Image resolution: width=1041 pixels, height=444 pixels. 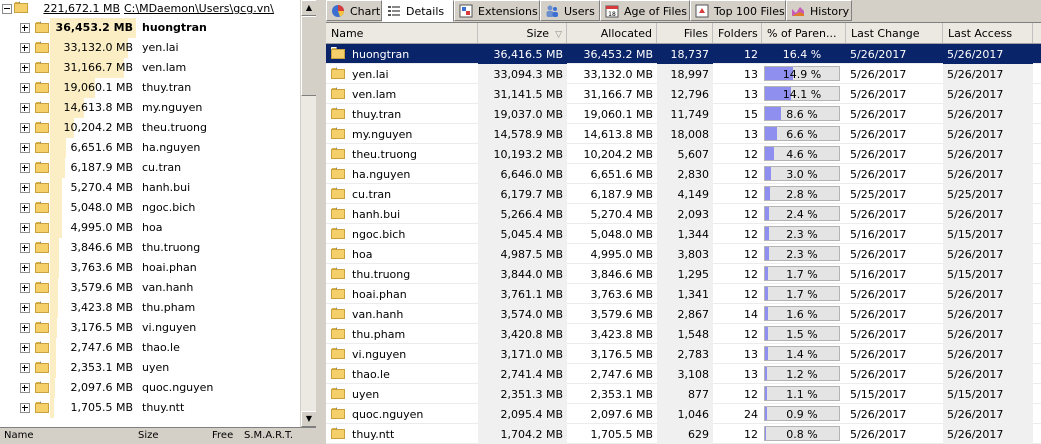 What do you see at coordinates (402, 33) in the screenshot?
I see `col-name: Name` at bounding box center [402, 33].